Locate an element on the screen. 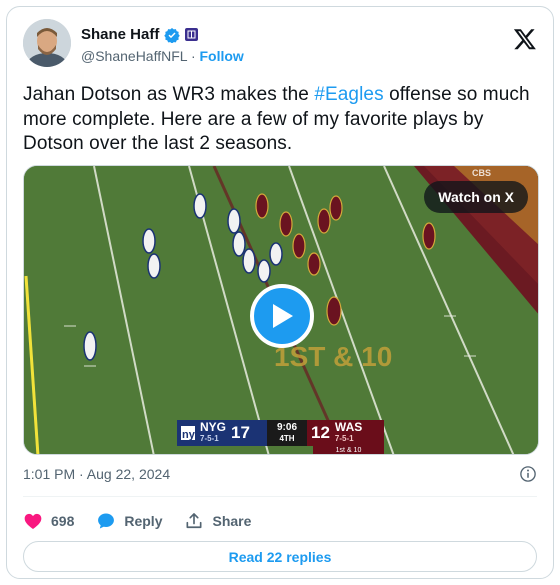  reply-label: Reply is located at coordinates (143, 521).